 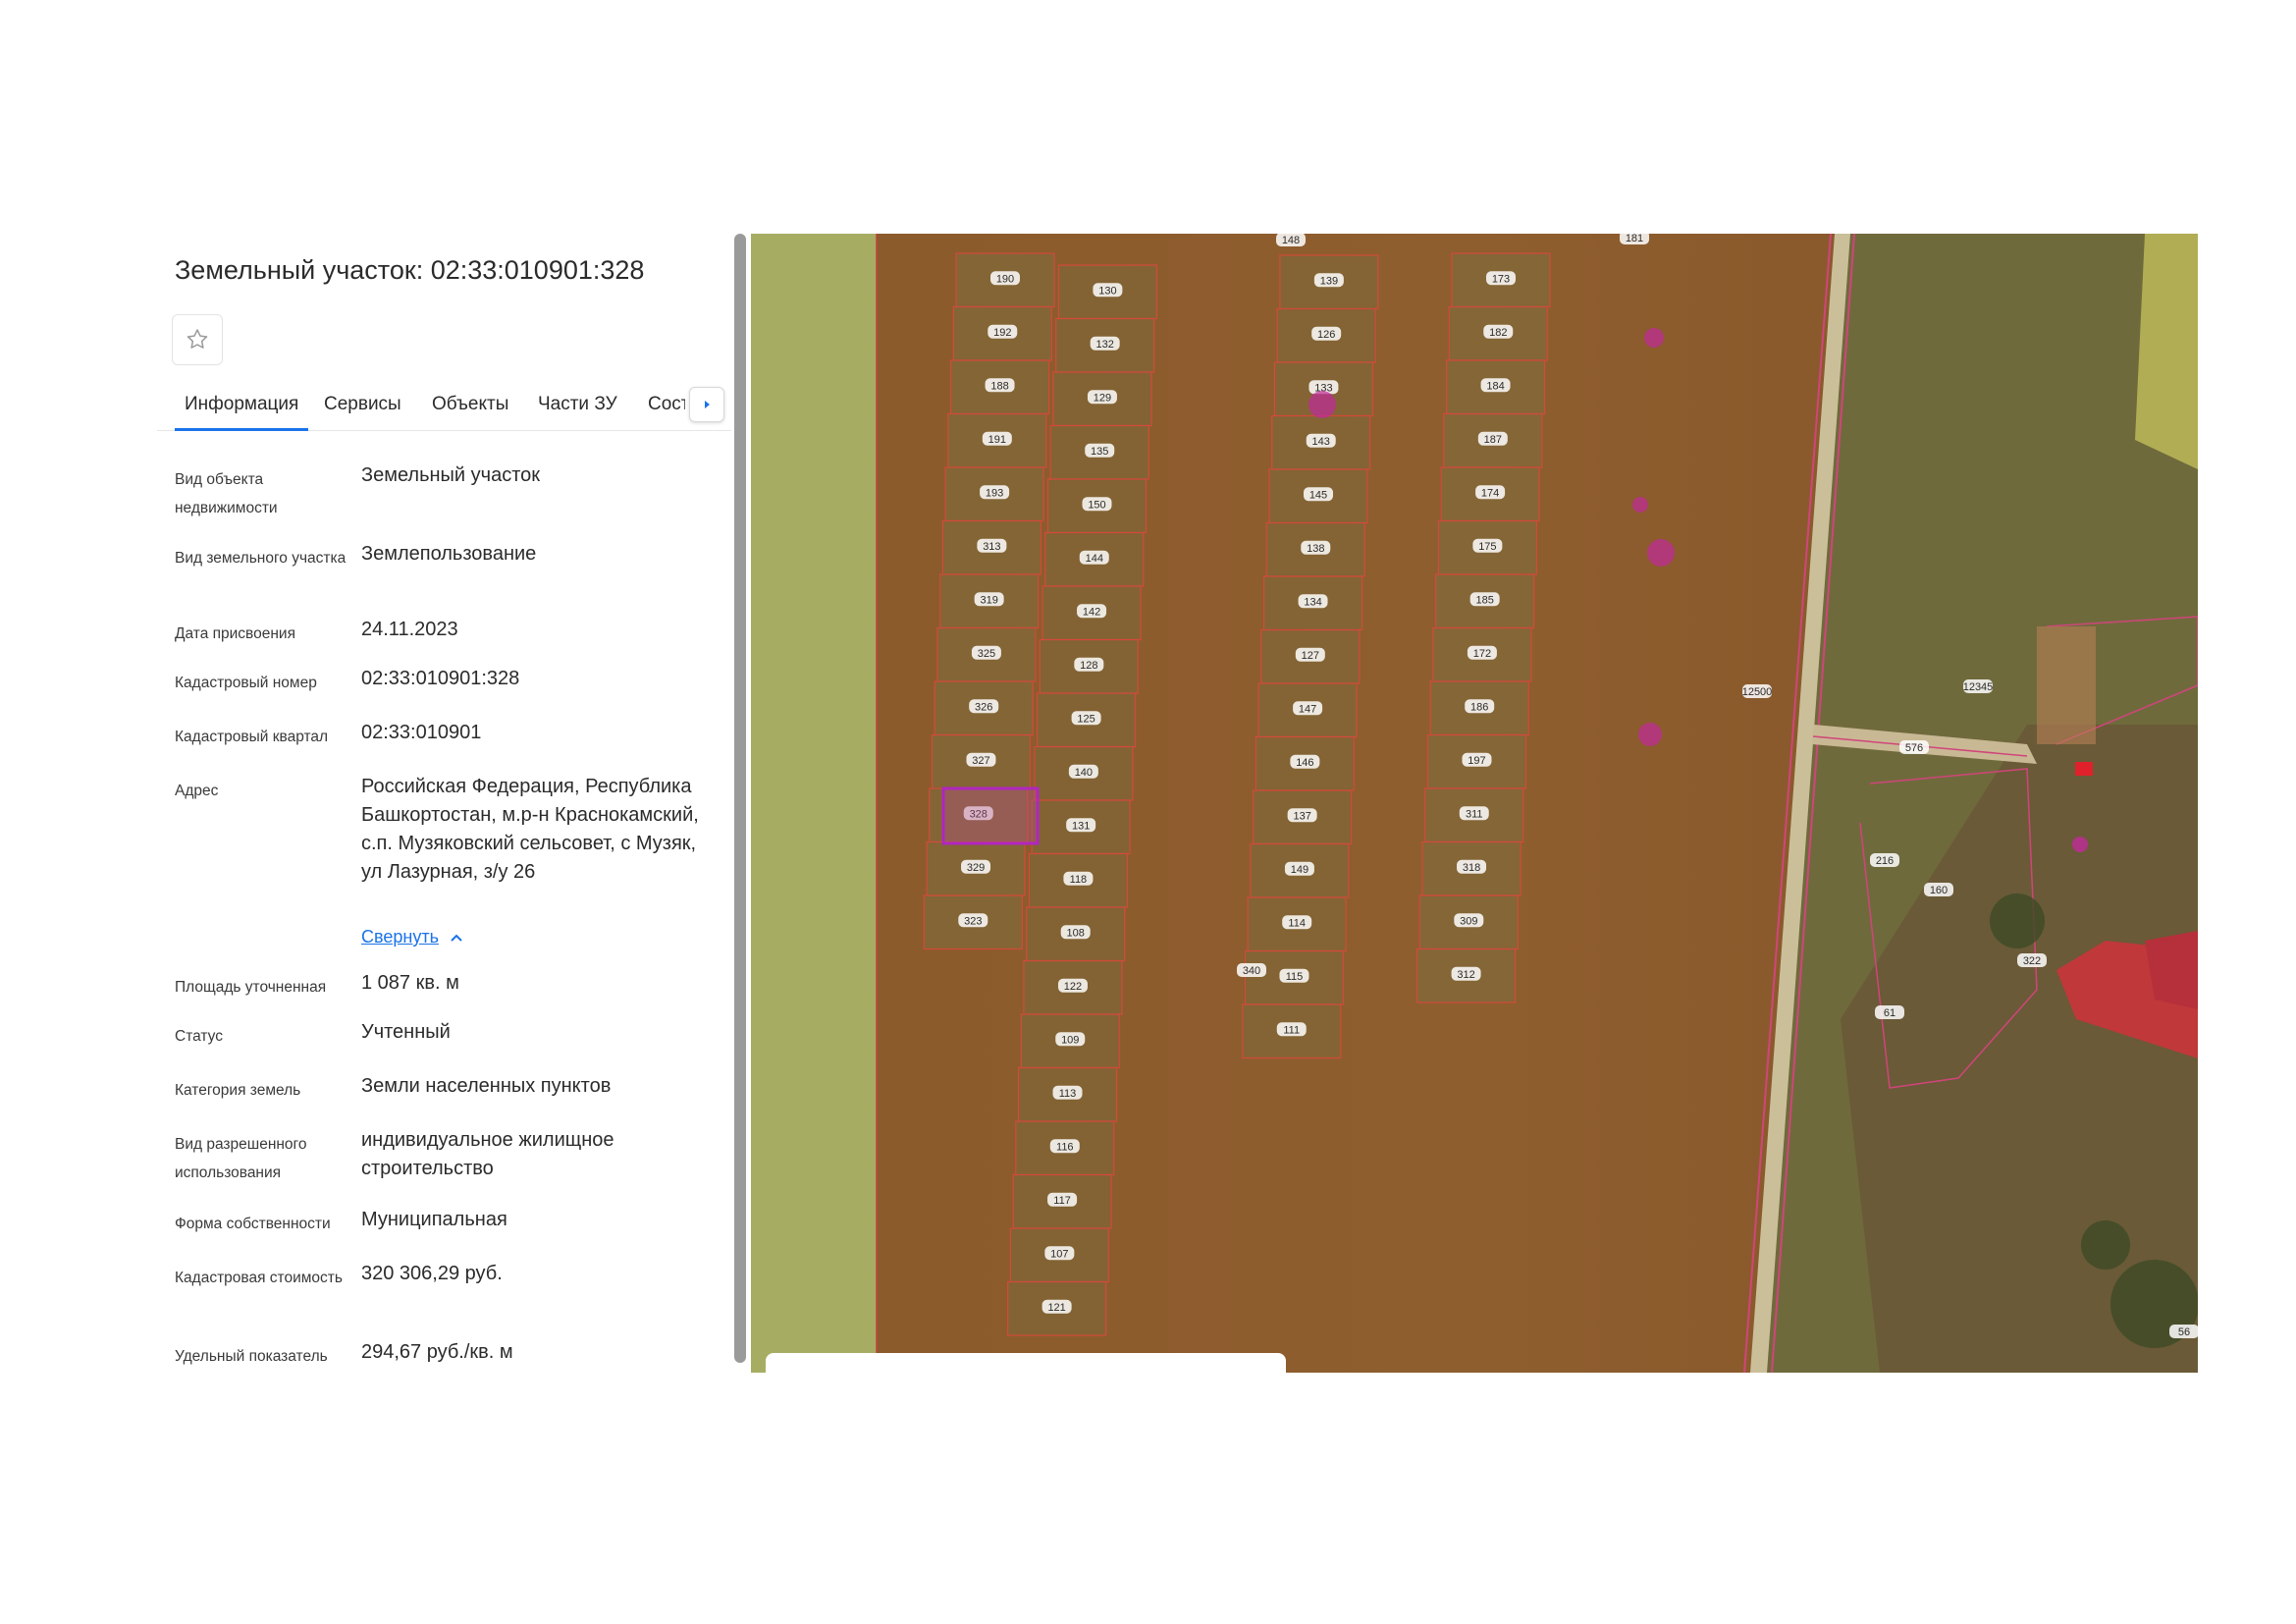 I want to click on plot-label: 313, so click(x=992, y=547).